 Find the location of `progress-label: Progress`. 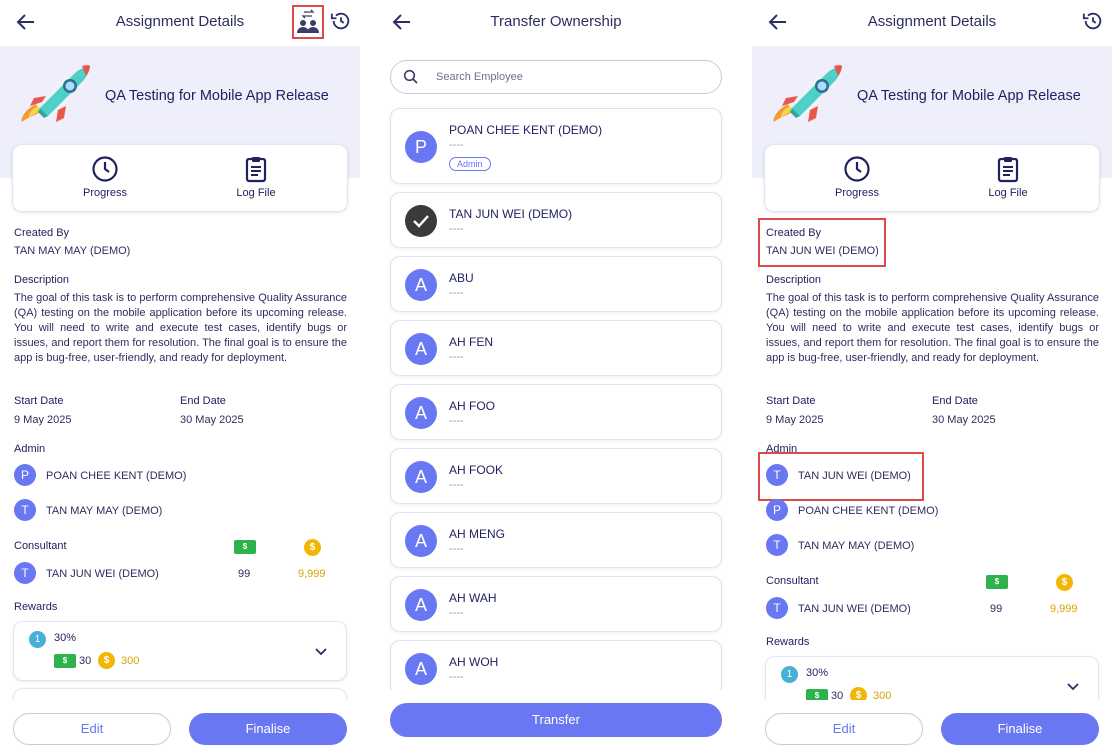

progress-label: Progress is located at coordinates (857, 193).